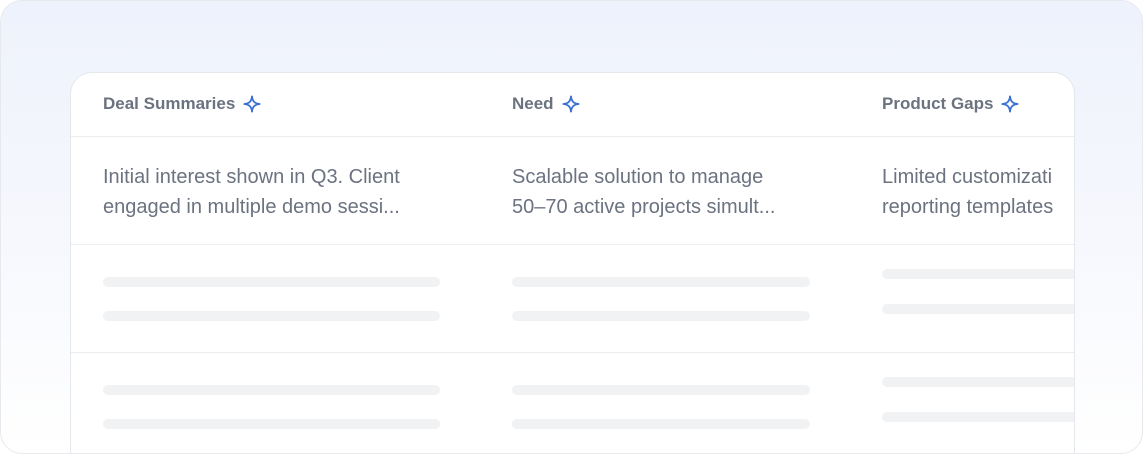  What do you see at coordinates (169, 103) in the screenshot?
I see `column-header-label: Deal Summaries` at bounding box center [169, 103].